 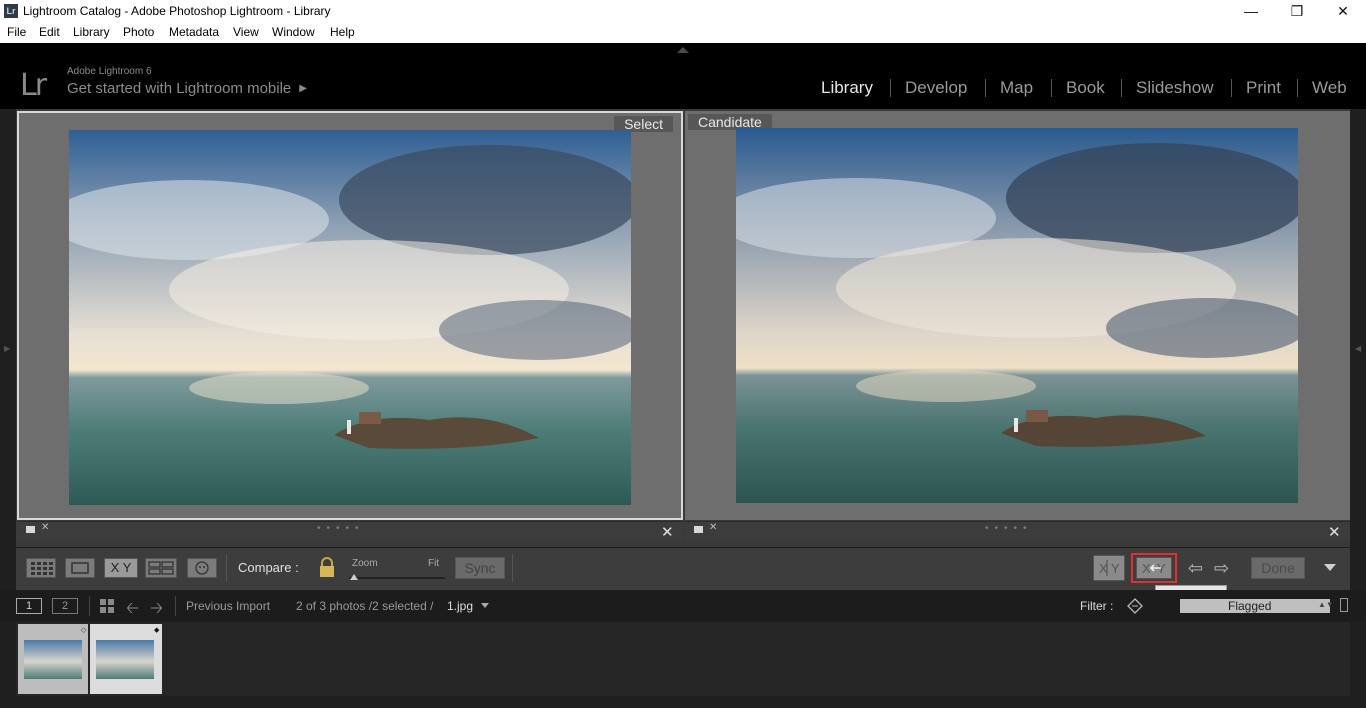 I want to click on module-print: Print, so click(x=1263, y=88).